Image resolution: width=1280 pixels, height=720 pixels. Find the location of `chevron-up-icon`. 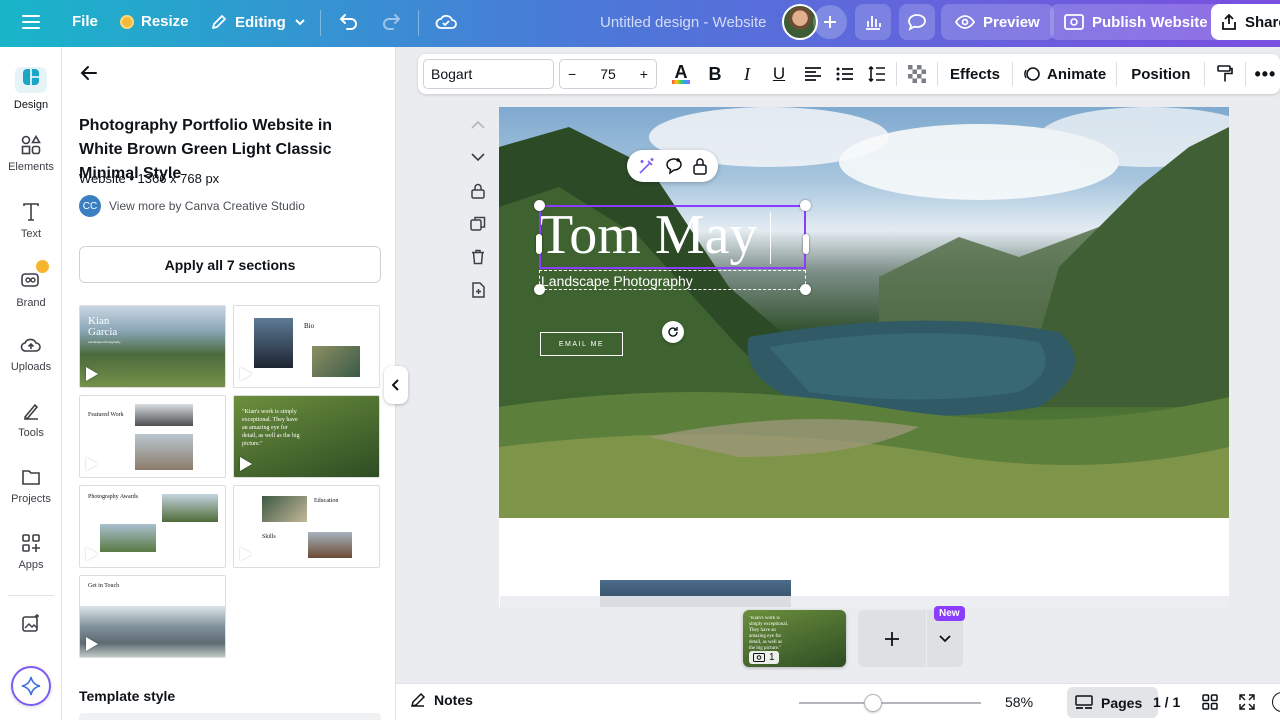

chevron-up-icon is located at coordinates (478, 124).